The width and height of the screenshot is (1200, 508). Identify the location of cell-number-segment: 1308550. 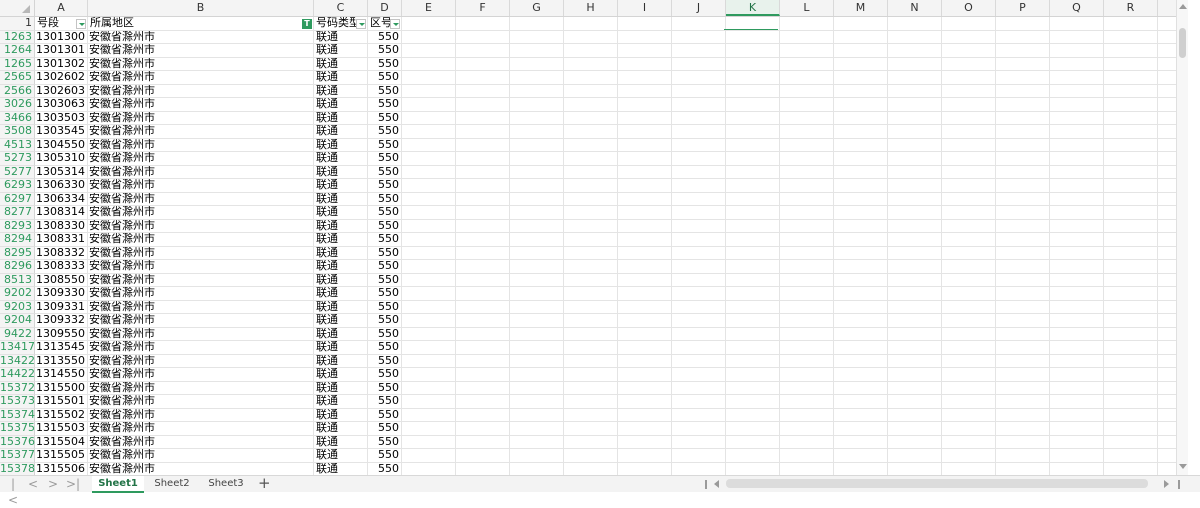
(61, 280).